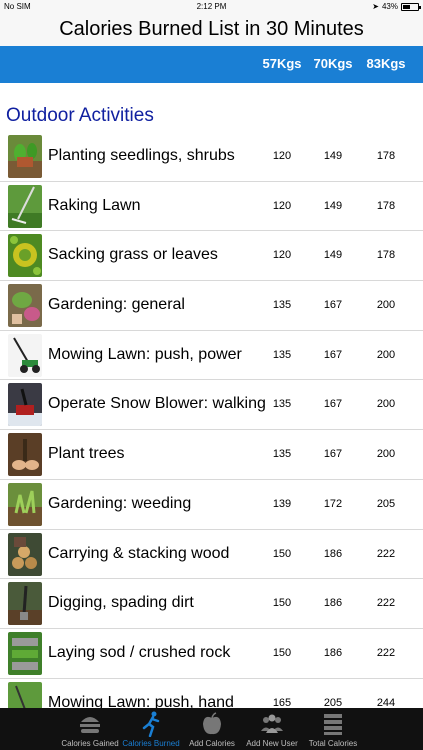  I want to click on snow-blower-thumbnail, so click(25, 405).